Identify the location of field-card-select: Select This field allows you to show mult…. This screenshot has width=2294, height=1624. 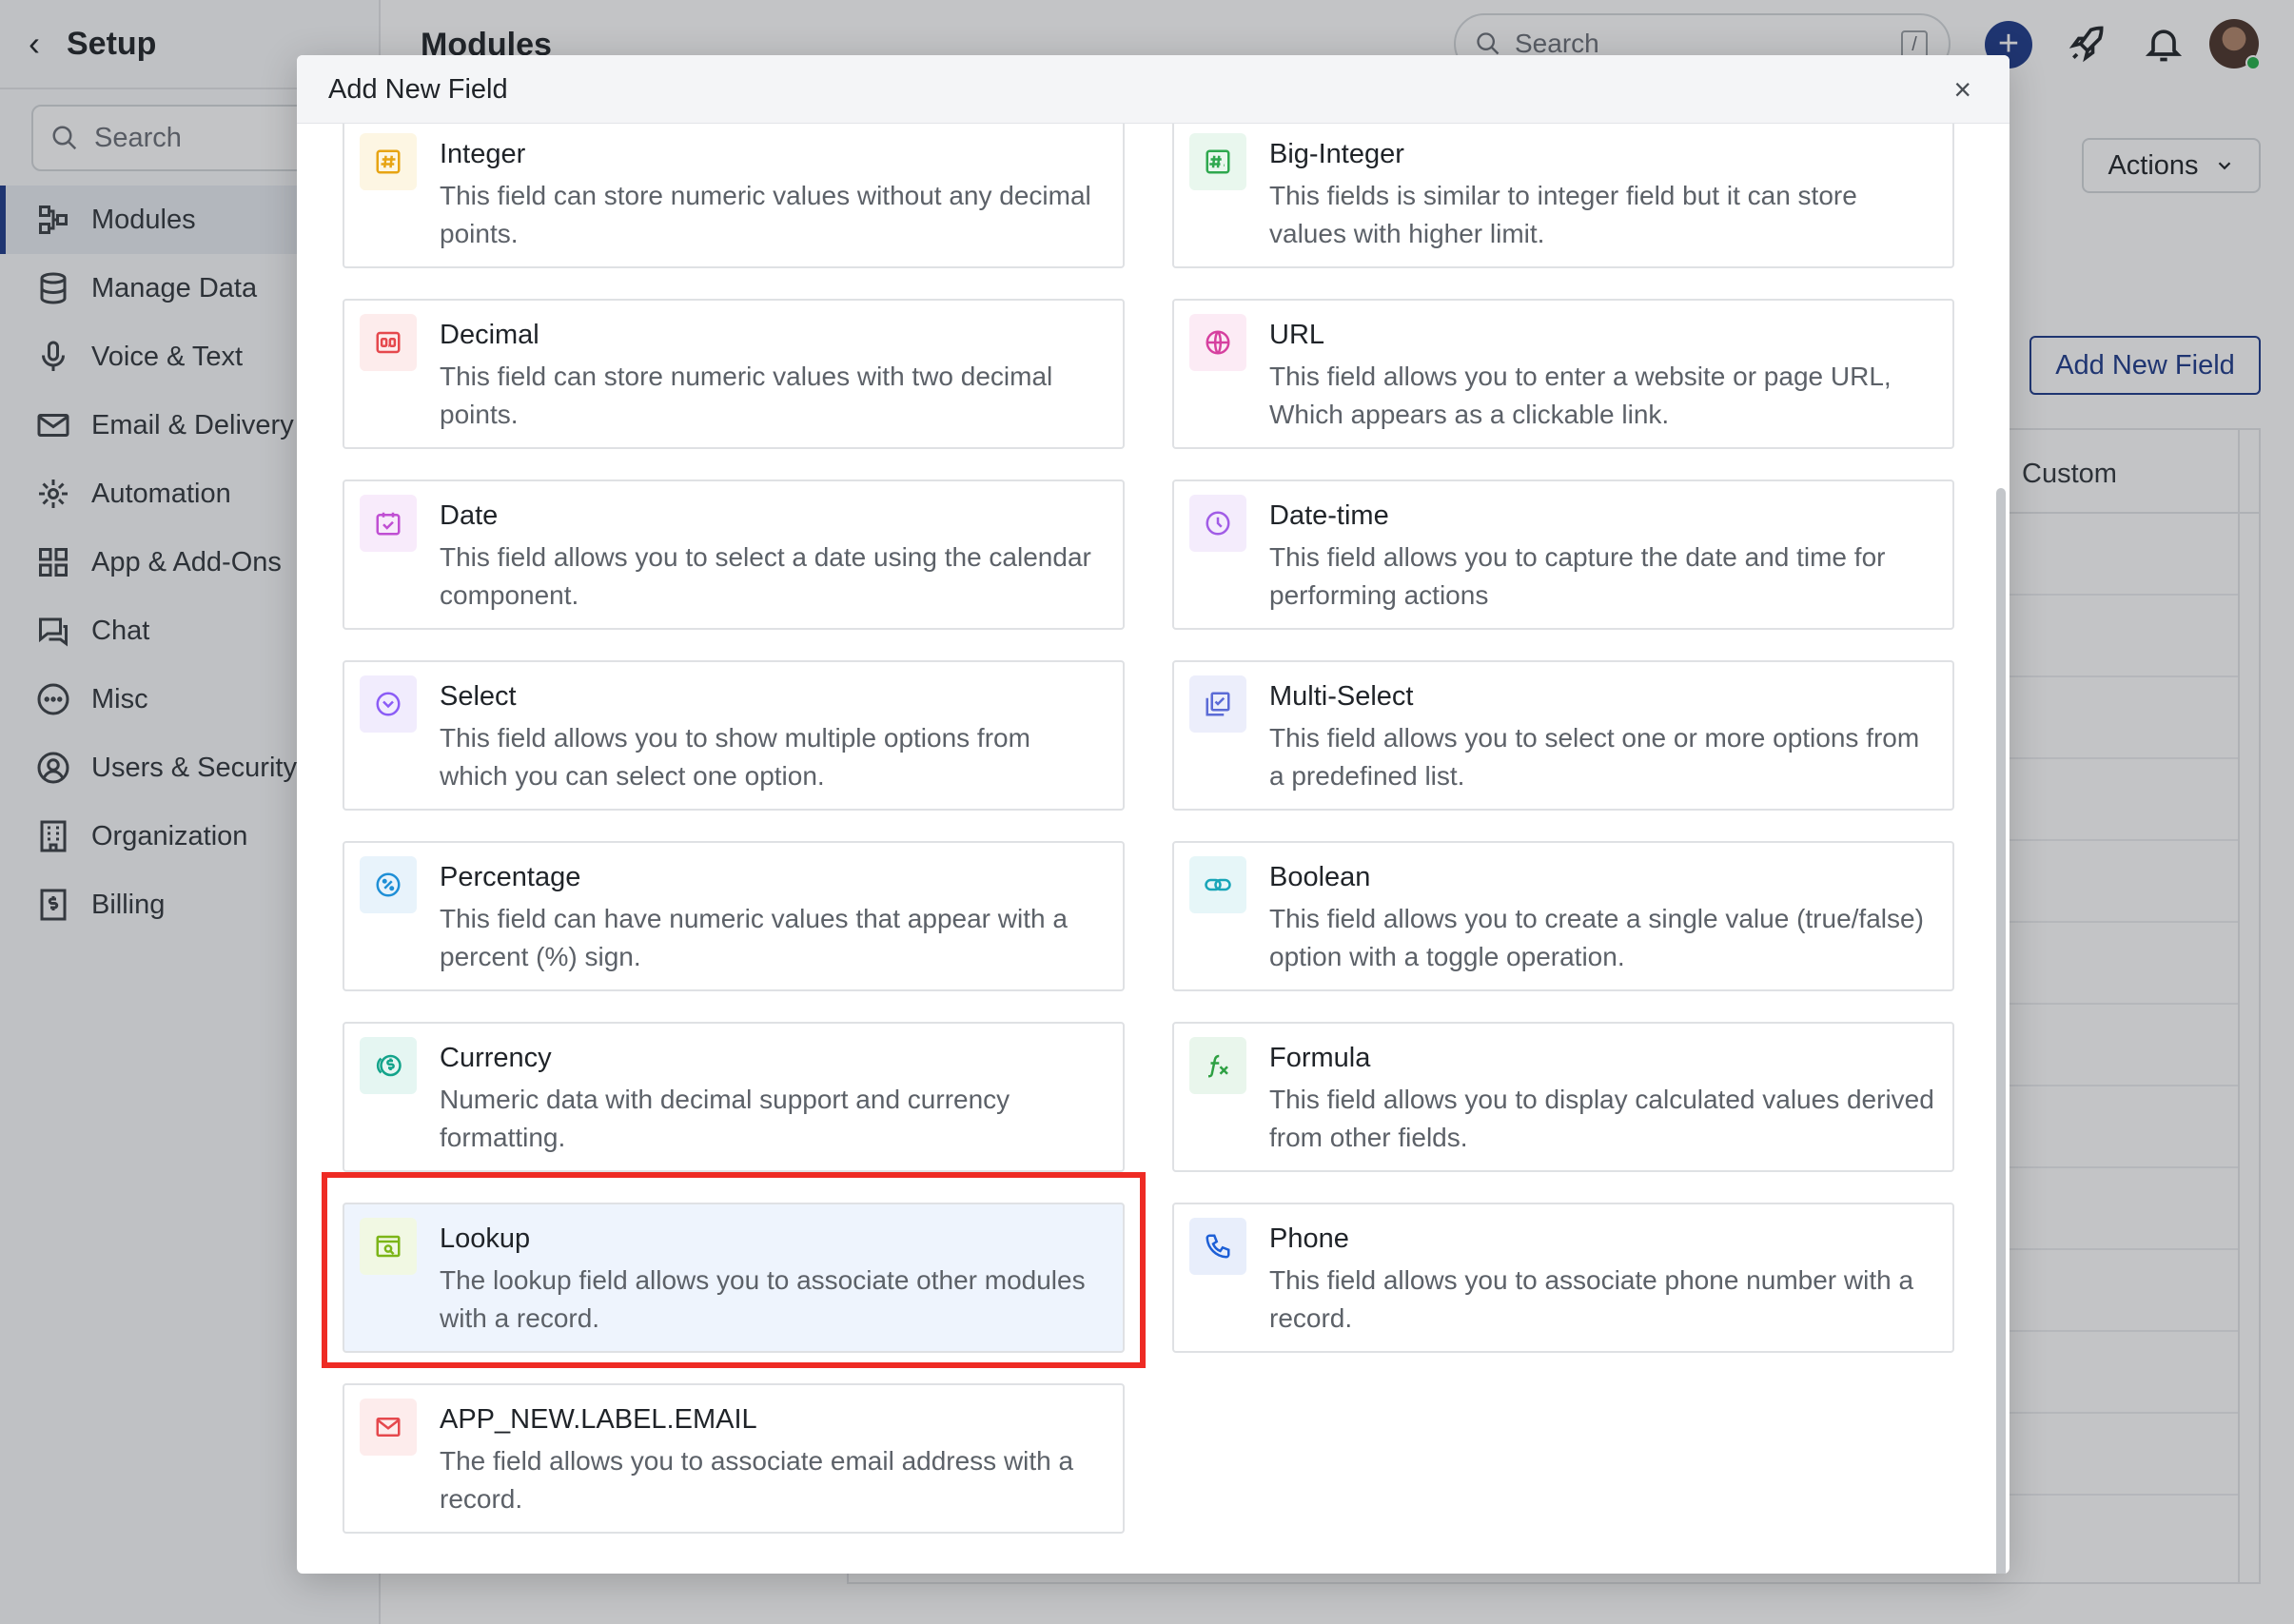
(734, 735).